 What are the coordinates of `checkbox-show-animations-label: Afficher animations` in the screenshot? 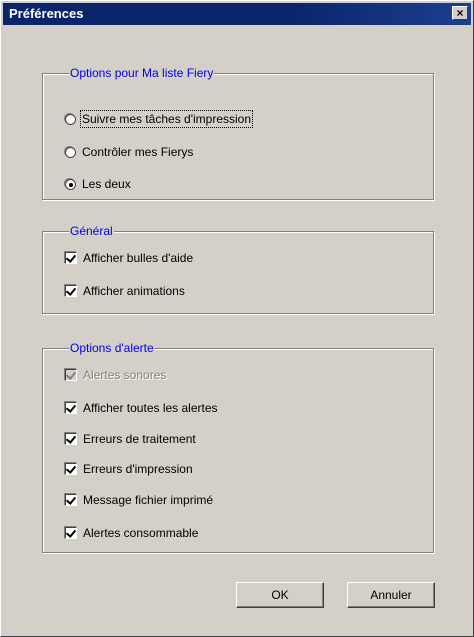 It's located at (134, 291).